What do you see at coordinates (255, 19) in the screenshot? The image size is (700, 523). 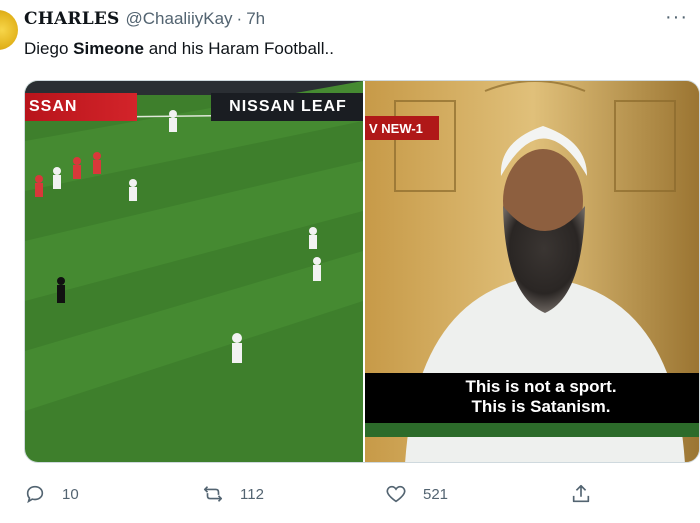 I see `timestamp: 7h` at bounding box center [255, 19].